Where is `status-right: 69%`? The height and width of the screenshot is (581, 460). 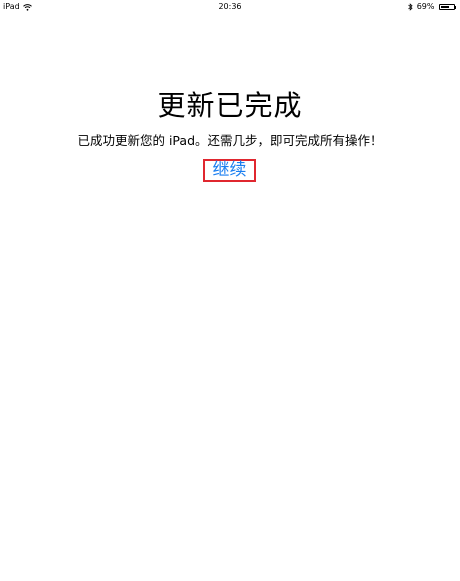
status-right: 69% is located at coordinates (431, 7).